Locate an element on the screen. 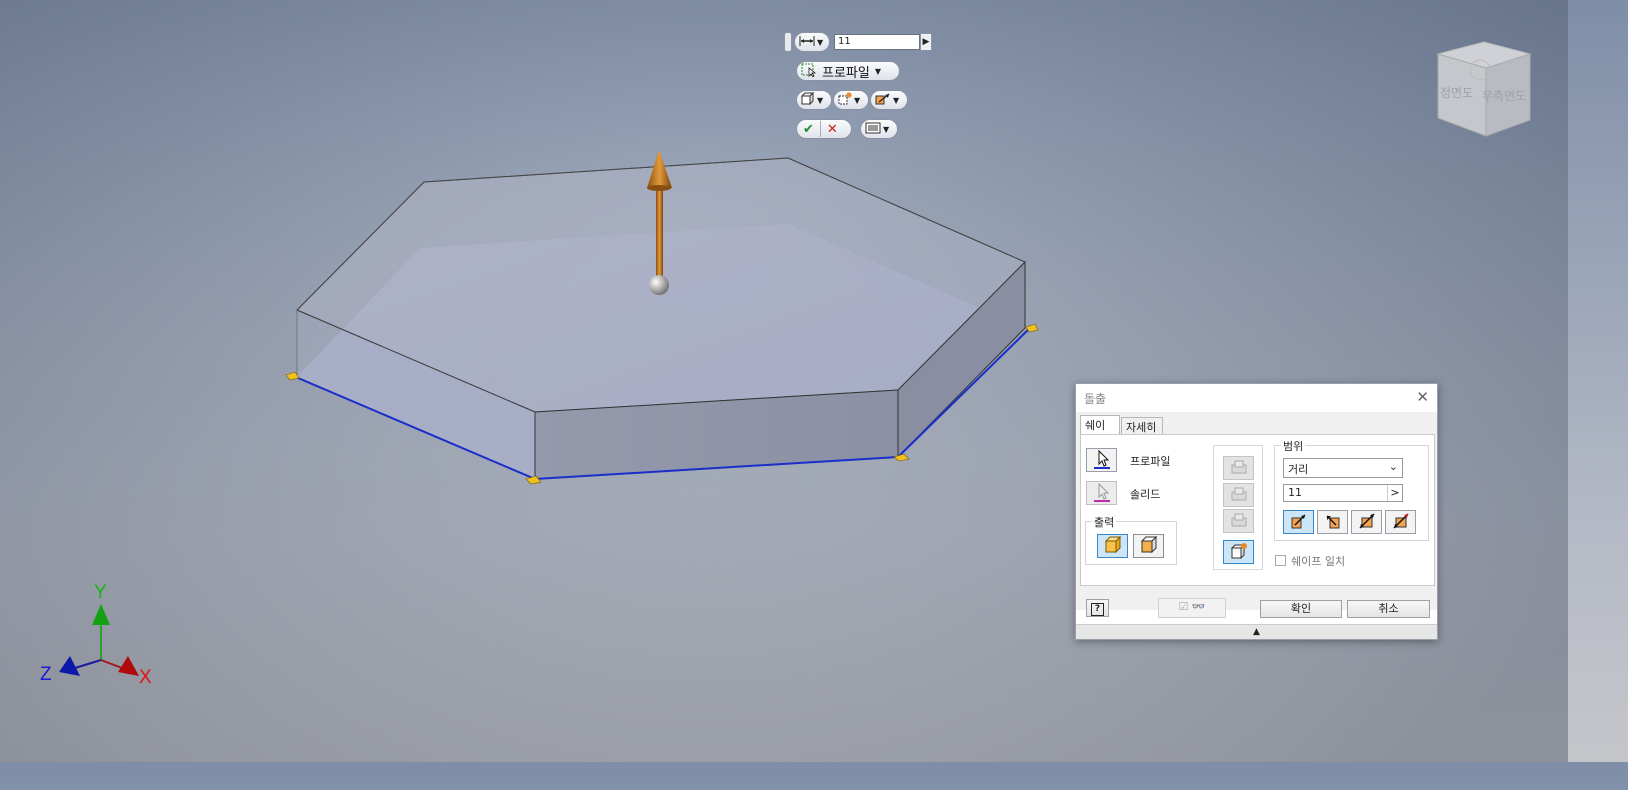  mini-toolbar-distance-row: ▼ 11 ▶ is located at coordinates (858, 42).